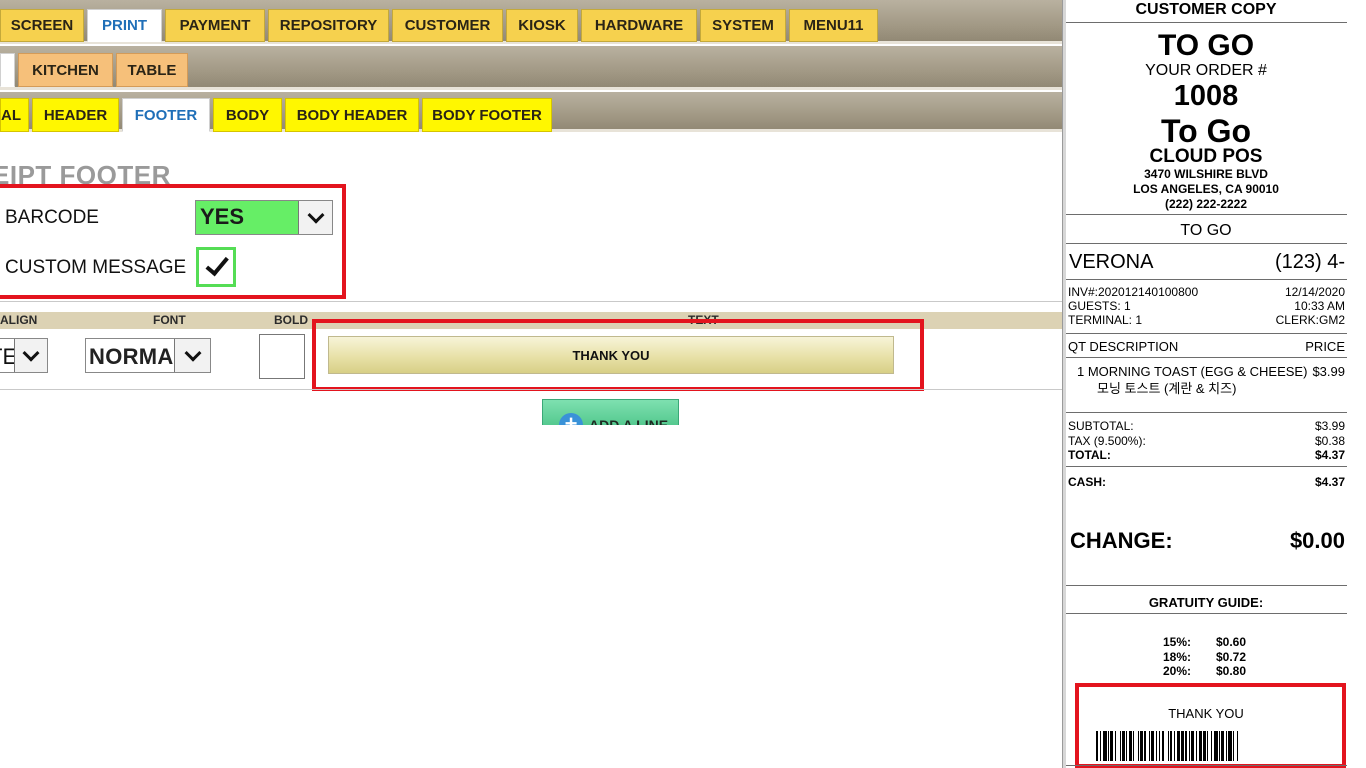 This screenshot has width=1366, height=768. Describe the element at coordinates (1111, 262) in the screenshot. I see `customer-name: VERONA` at that location.